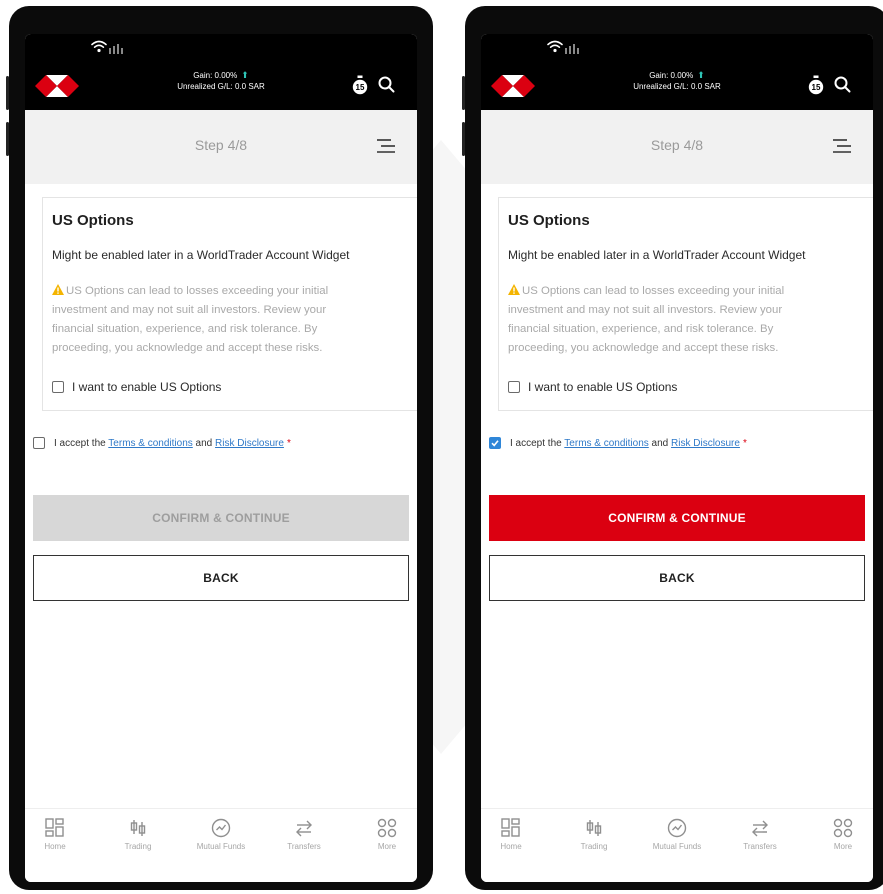  I want to click on home-icon, so click(54, 827).